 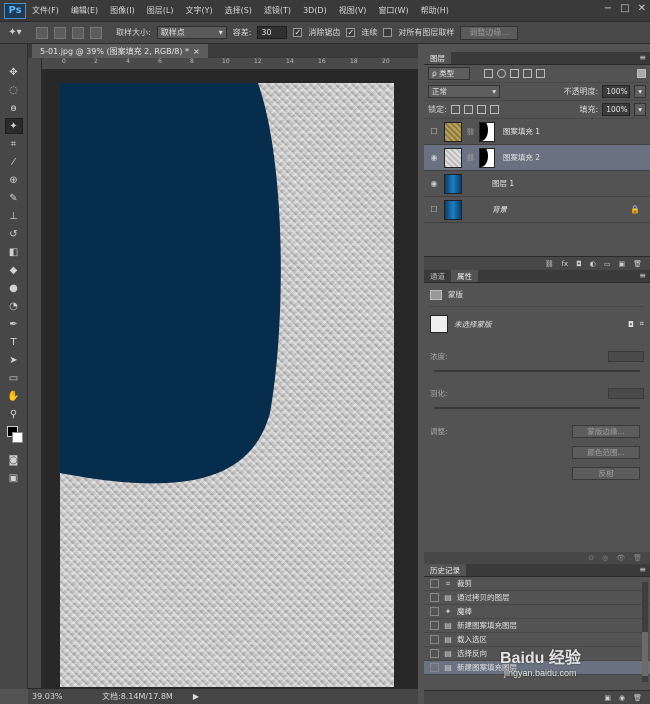 What do you see at coordinates (468, 109) in the screenshot?
I see `lock-pixels-icon` at bounding box center [468, 109].